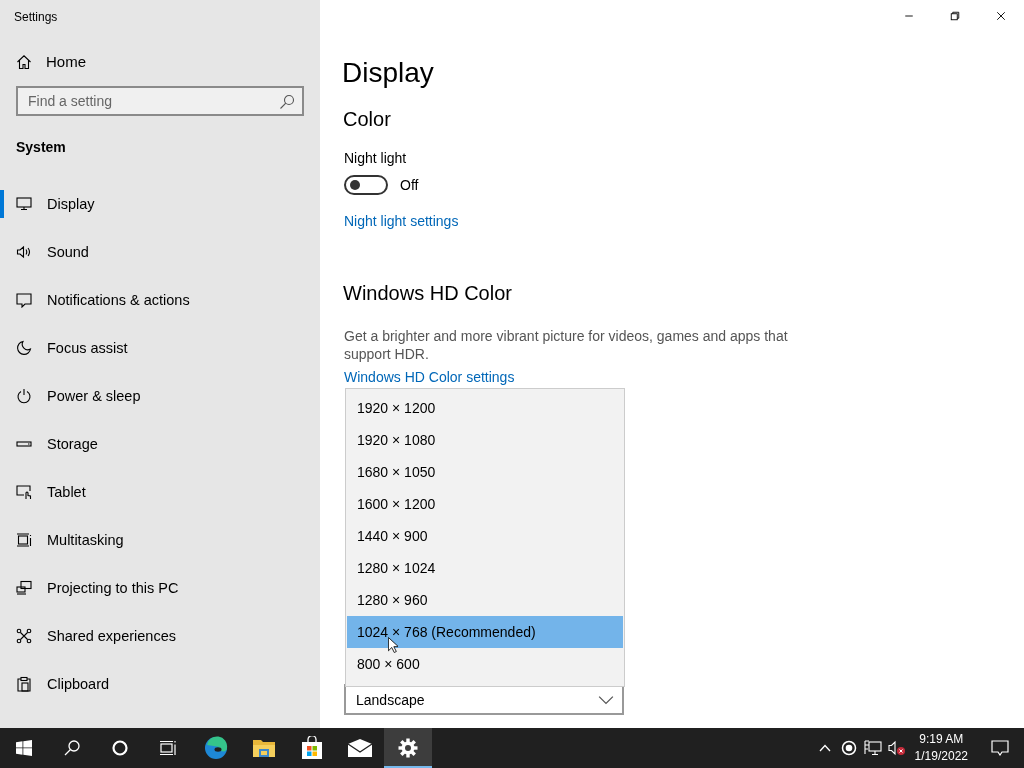 The image size is (1024, 768). I want to click on section-heading: Color, so click(367, 119).